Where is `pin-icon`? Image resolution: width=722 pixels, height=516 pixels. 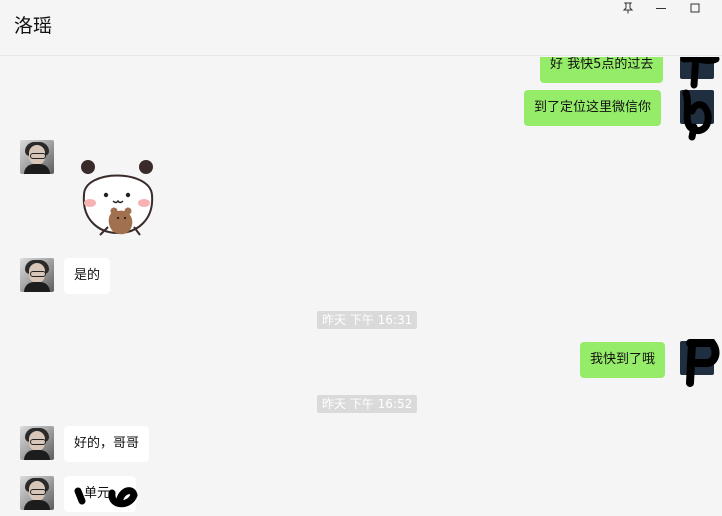
pin-icon is located at coordinates (628, 8).